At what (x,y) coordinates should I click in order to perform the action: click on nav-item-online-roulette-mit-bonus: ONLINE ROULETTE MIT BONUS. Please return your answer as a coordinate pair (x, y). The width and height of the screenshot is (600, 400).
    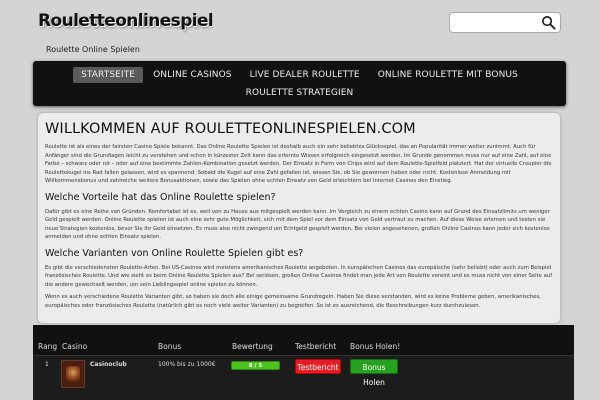
    Looking at the image, I should click on (448, 75).